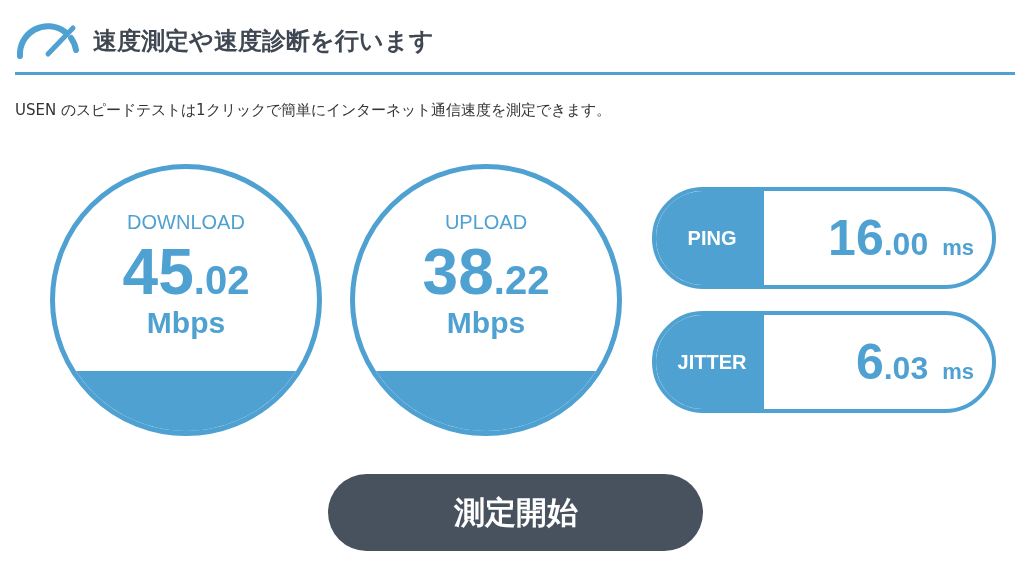 This screenshot has height=588, width=1024. What do you see at coordinates (521, 280) in the screenshot?
I see `speed-decimal: .22` at bounding box center [521, 280].